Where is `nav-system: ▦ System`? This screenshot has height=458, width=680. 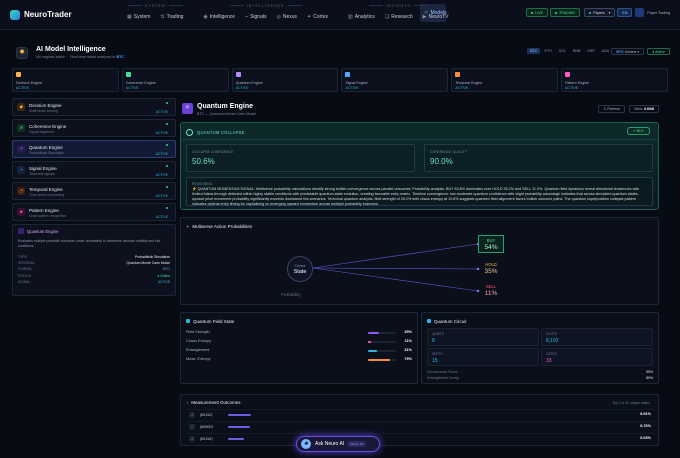
nav-system: ▦ System is located at coordinates (138, 17).